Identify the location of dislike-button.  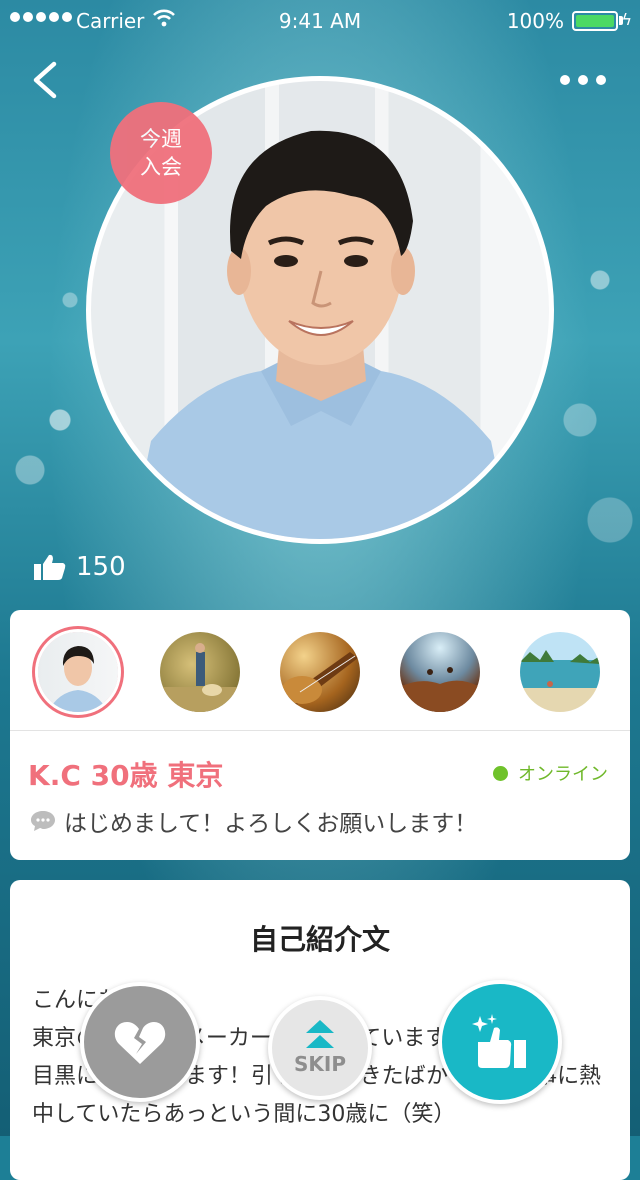
(140, 1042).